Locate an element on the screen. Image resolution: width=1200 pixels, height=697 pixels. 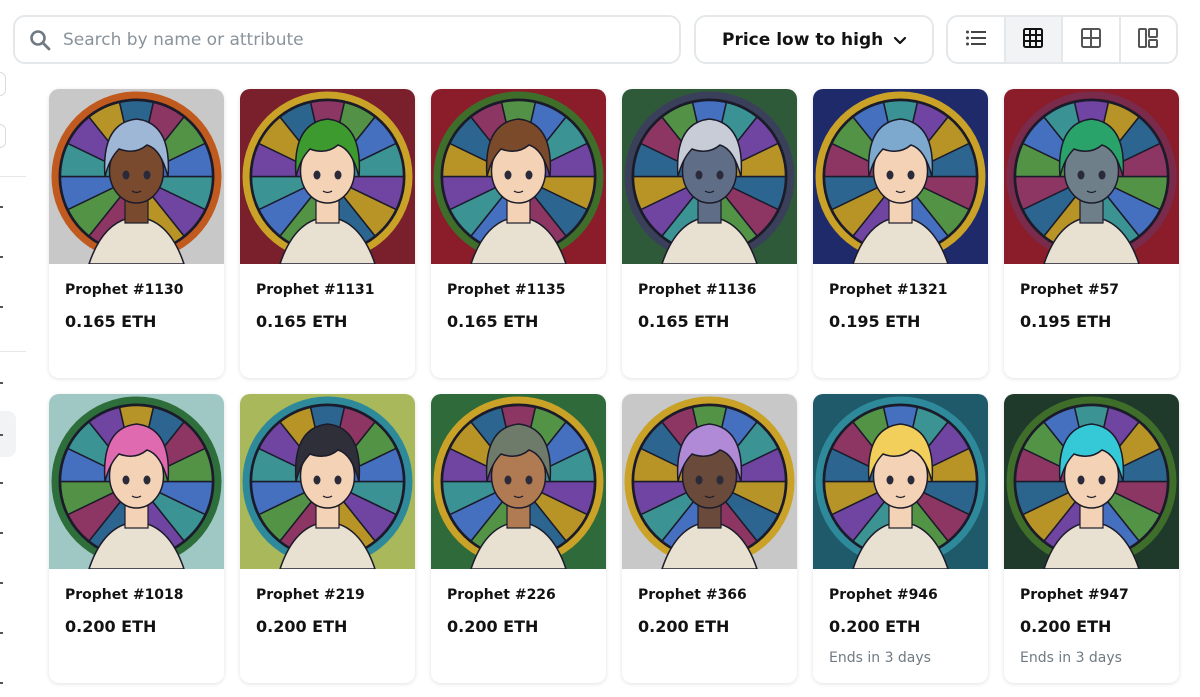
nft-name: Prophet #1018 is located at coordinates (124, 595).